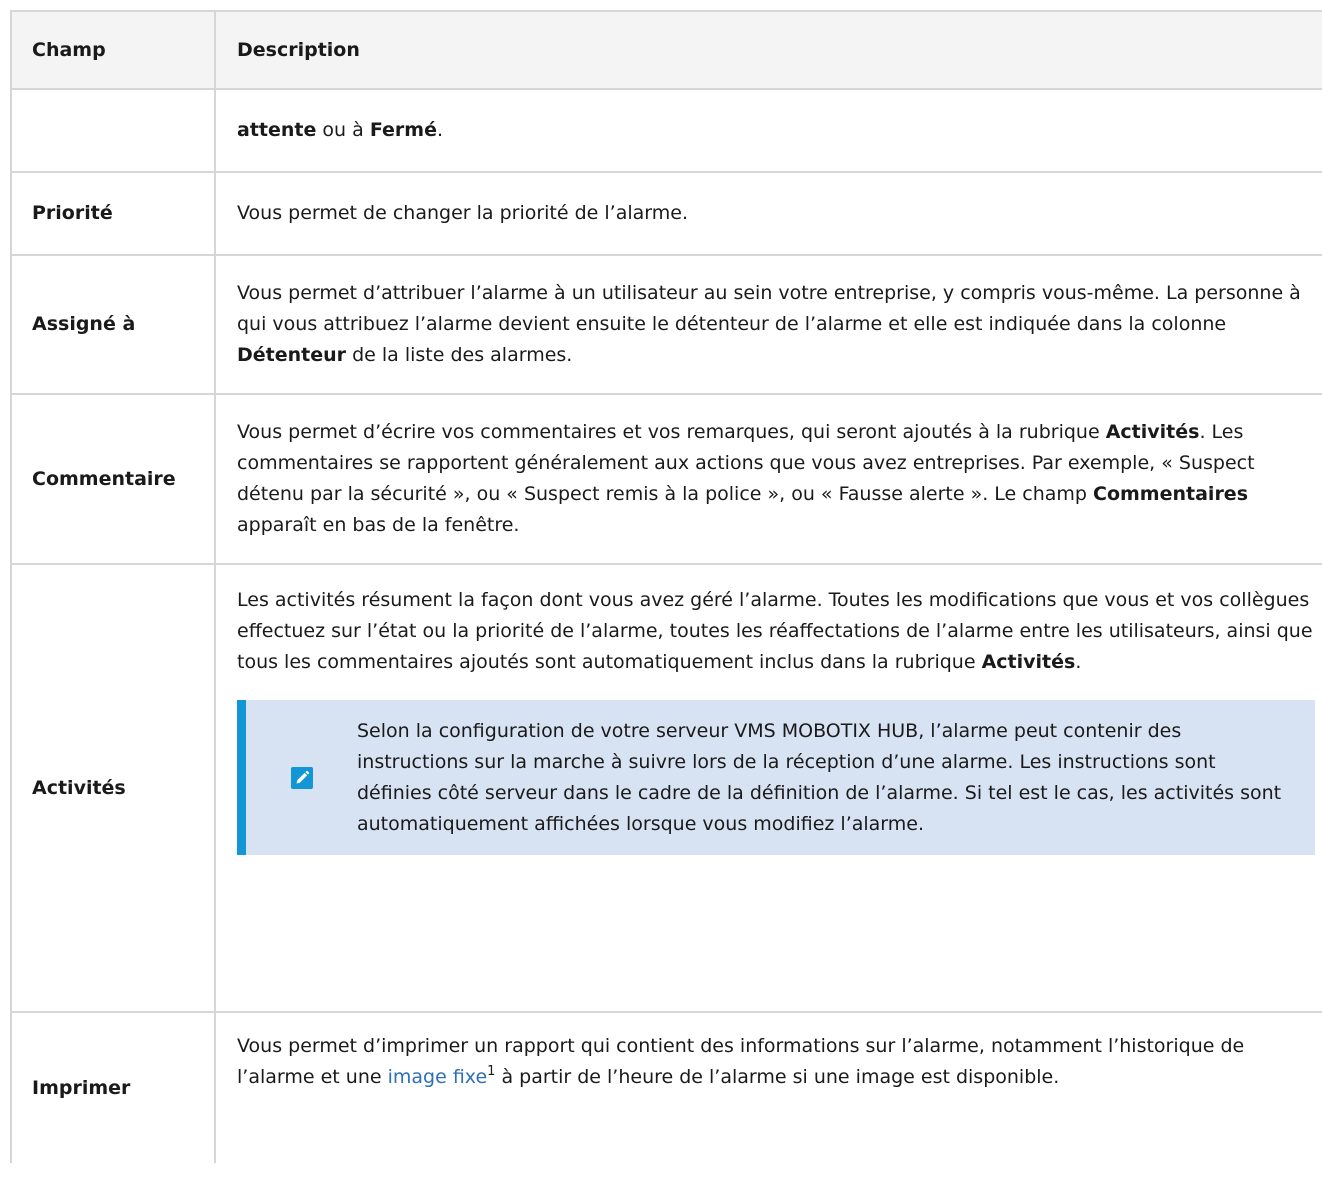 The height and width of the screenshot is (1194, 1322). What do you see at coordinates (438, 1077) in the screenshot?
I see `image-fixe-link: image fixe` at bounding box center [438, 1077].